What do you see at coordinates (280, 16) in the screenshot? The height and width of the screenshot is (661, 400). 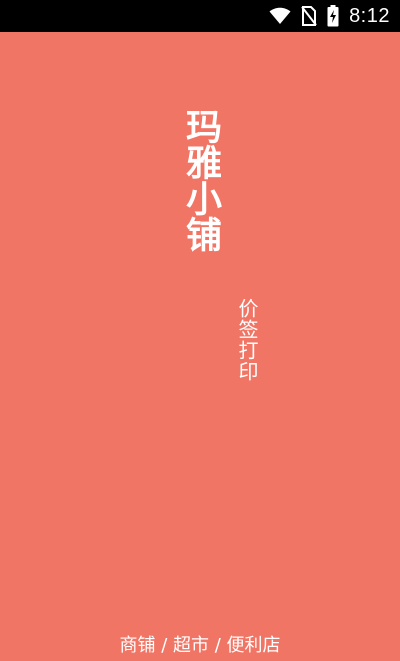 I see `wifi-icon` at bounding box center [280, 16].